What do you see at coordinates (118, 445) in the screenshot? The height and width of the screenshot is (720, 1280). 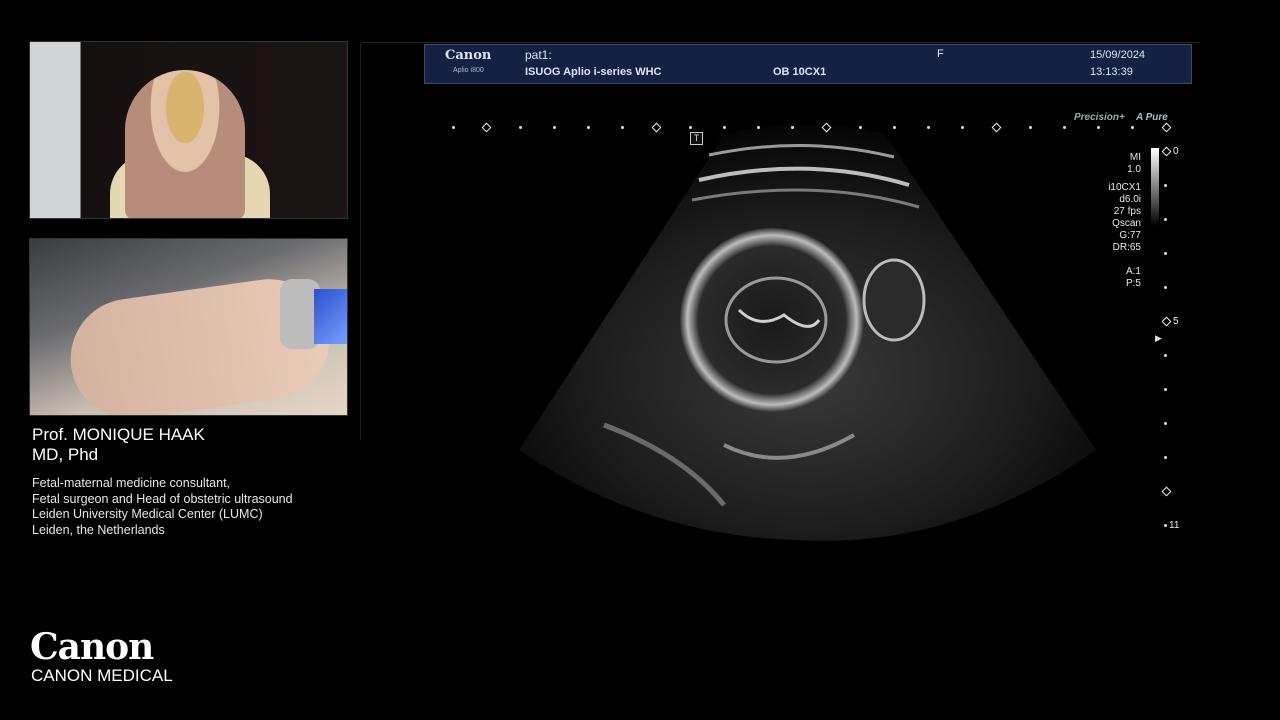 I see `presenter-name-block: Prof. MONIQUE HAAK MD, Phd` at bounding box center [118, 445].